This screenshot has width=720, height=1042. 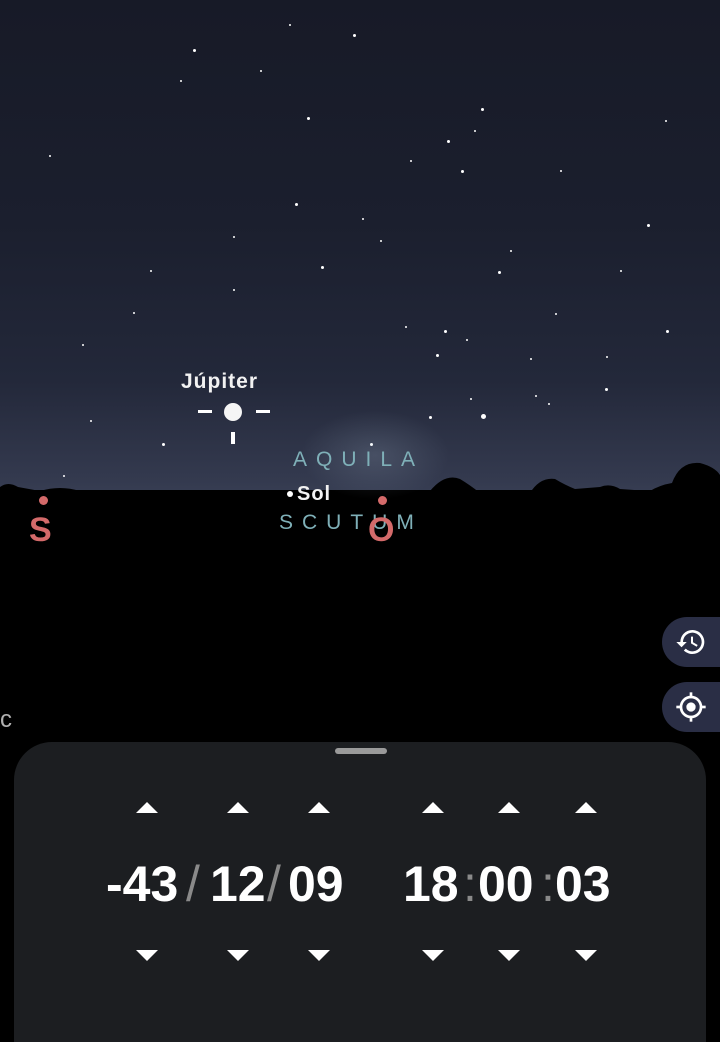 I want to click on locate-button, so click(x=691, y=707).